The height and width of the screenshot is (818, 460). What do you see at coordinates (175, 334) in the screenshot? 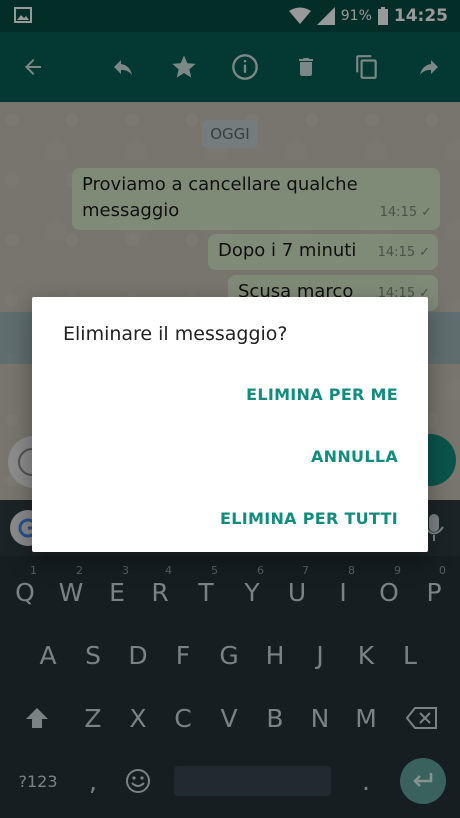
I see `dialog-title: Eliminare il messaggio?` at bounding box center [175, 334].